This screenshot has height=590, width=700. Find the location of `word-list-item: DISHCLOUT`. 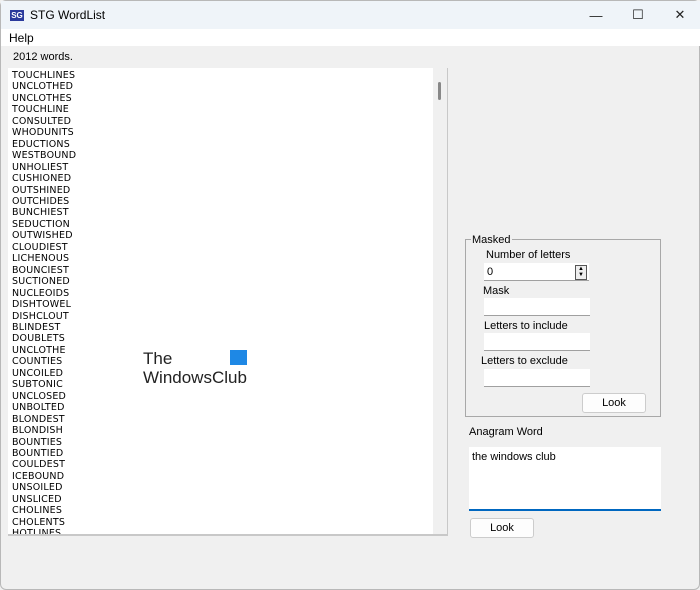

word-list-item: DISHCLOUT is located at coordinates (44, 316).